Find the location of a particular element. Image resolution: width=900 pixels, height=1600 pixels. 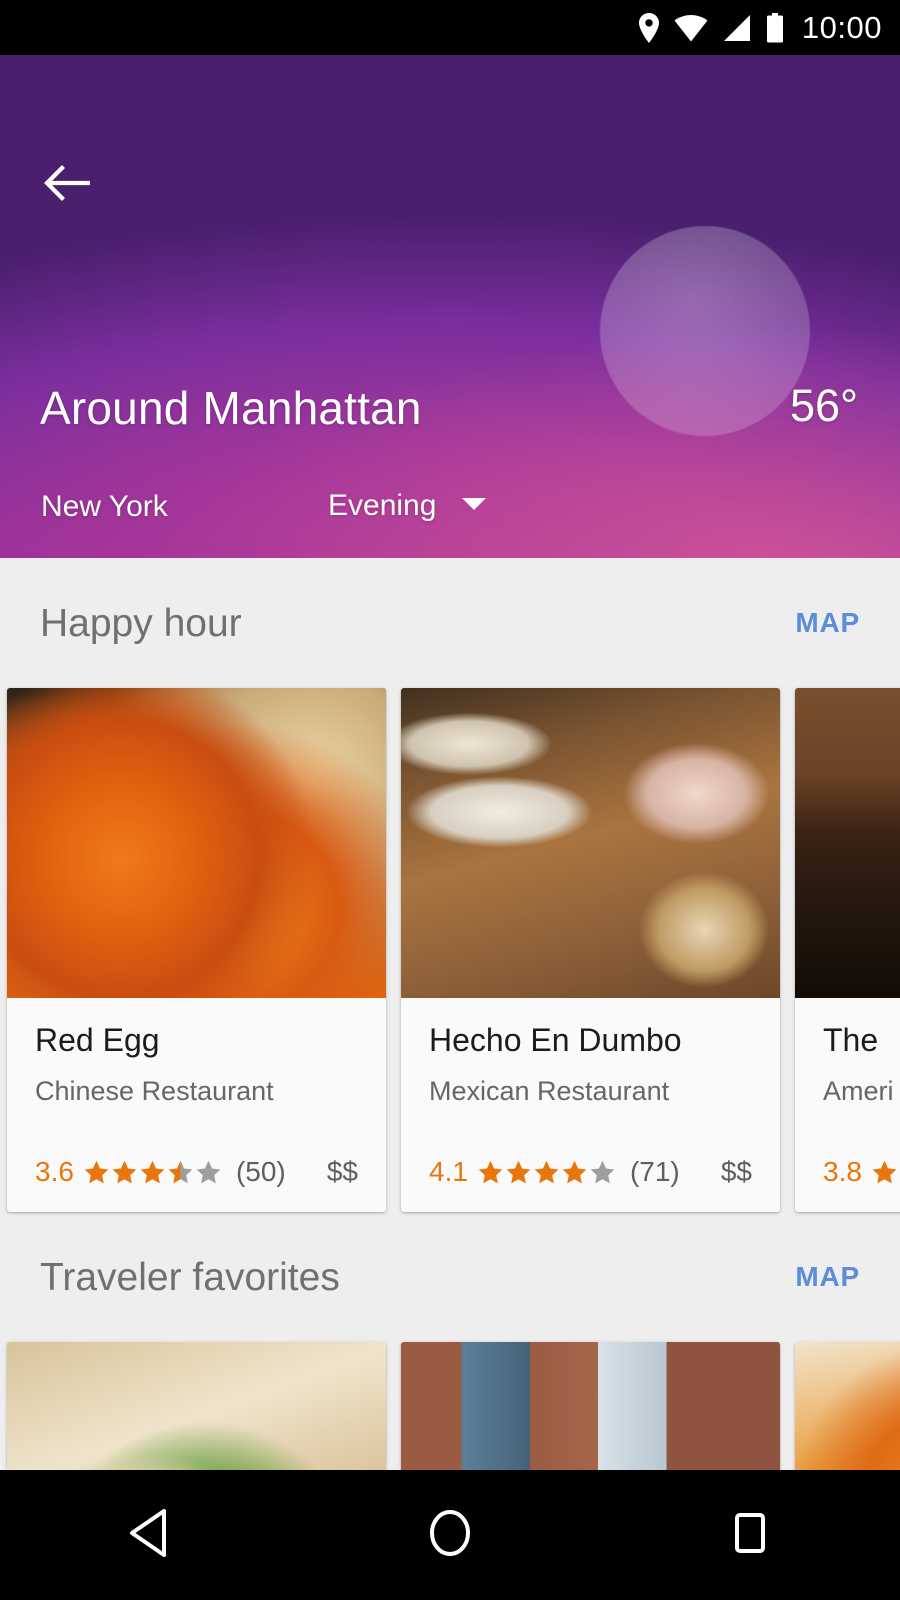

rating-group: 4.1 (71) is located at coordinates (554, 1172).